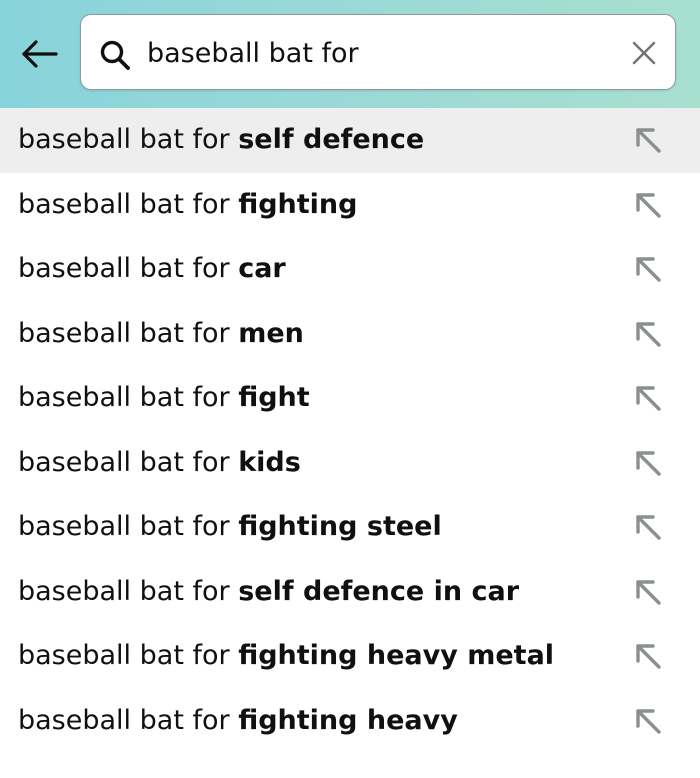 The height and width of the screenshot is (778, 700). I want to click on search-header, so click(350, 54).